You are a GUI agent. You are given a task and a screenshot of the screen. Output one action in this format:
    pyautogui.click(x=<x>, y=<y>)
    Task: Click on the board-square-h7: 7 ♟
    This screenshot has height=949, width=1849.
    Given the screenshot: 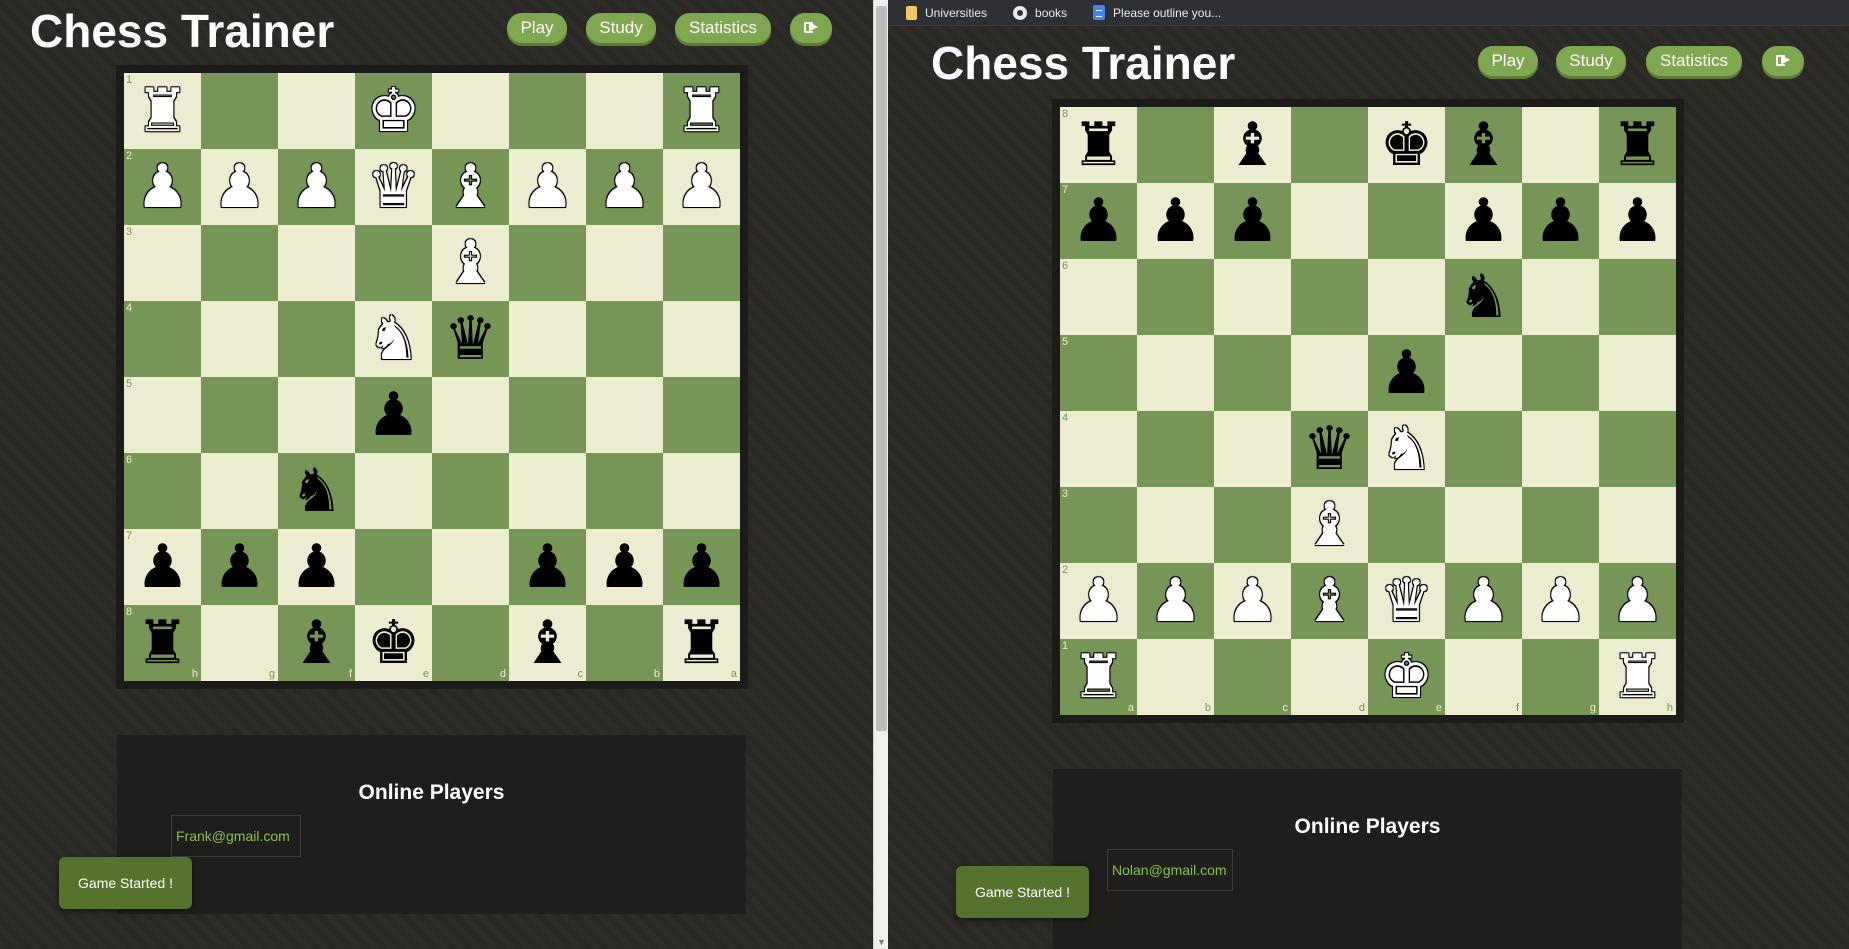 What is the action you would take?
    pyautogui.click(x=162, y=567)
    